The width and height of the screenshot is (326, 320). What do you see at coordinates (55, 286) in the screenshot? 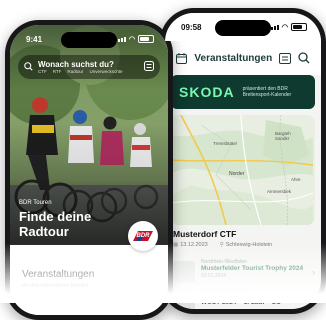
I see `section-subtitle: die dich interessieren könnten` at bounding box center [55, 286].